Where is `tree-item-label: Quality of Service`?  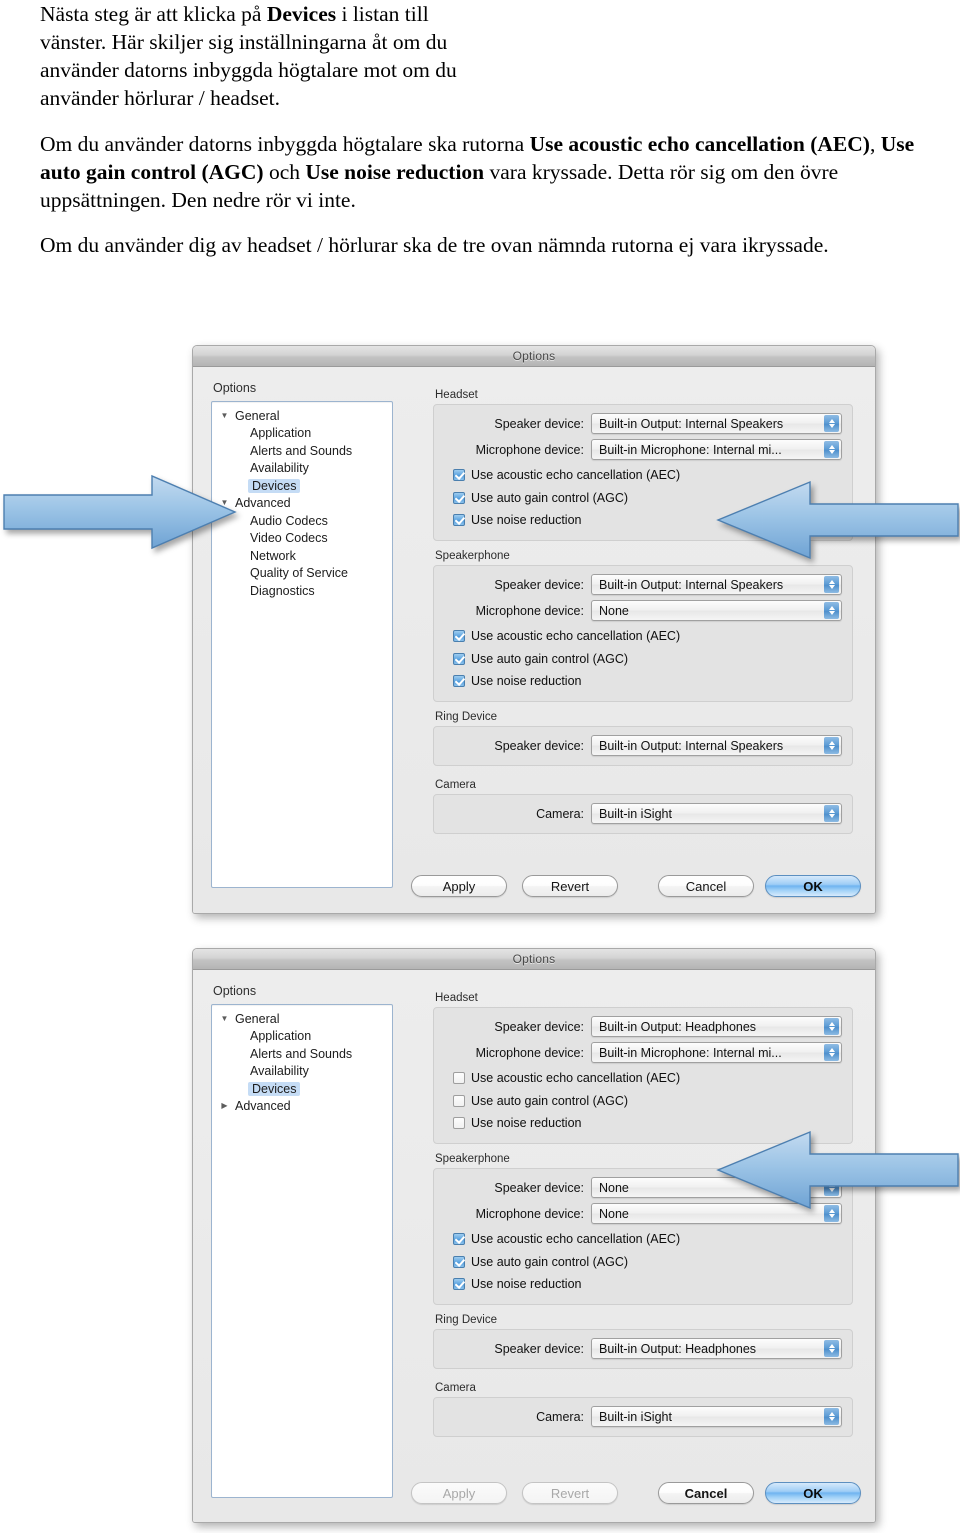 tree-item-label: Quality of Service is located at coordinates (299, 573).